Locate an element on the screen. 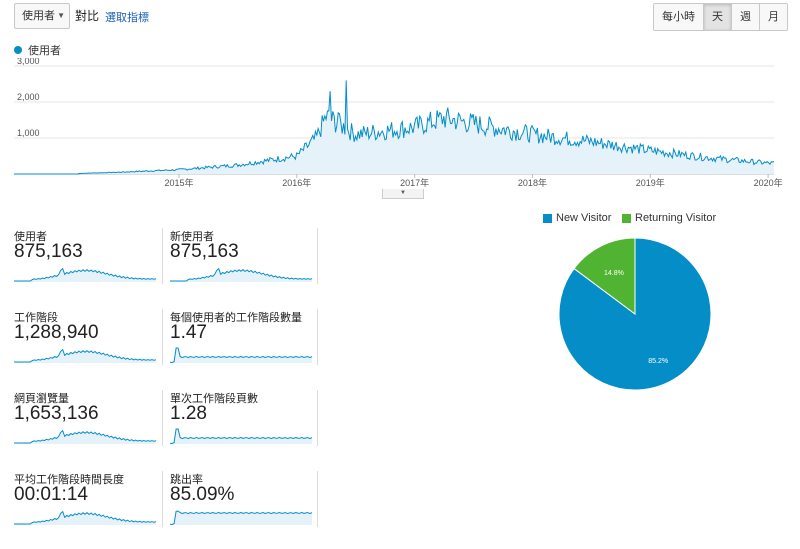  choose-metric-link: 選取指標 is located at coordinates (127, 17).